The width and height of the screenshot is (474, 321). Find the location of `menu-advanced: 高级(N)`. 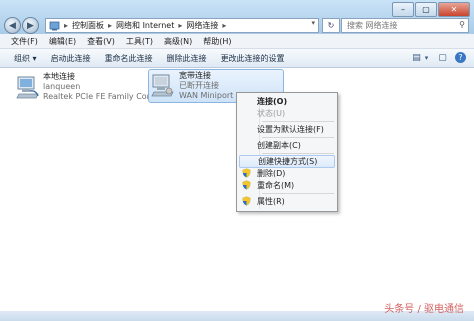

menu-advanced: 高级(N) is located at coordinates (178, 41).